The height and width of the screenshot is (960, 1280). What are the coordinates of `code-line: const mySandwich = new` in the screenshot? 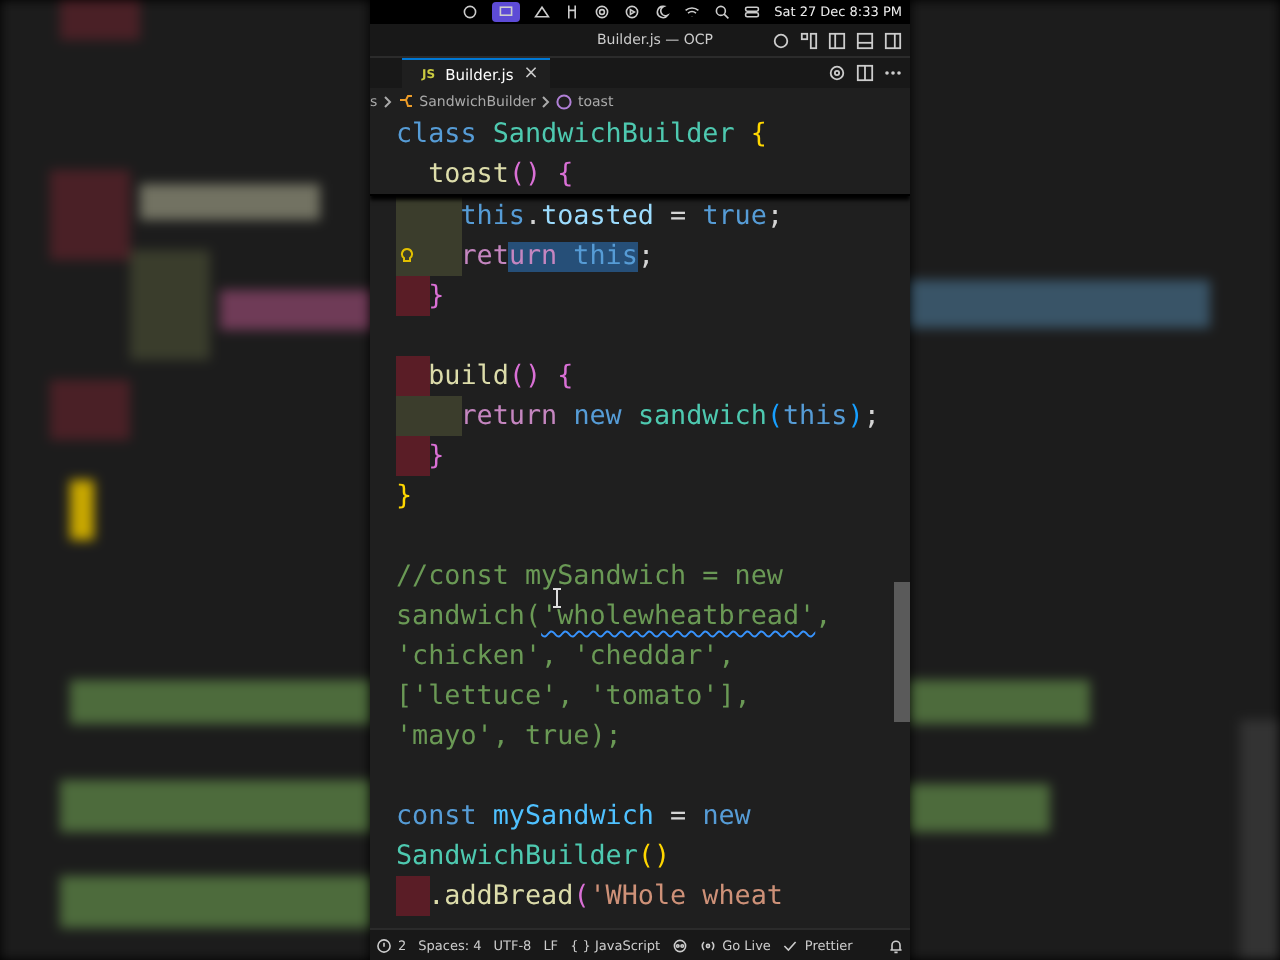 It's located at (573, 816).